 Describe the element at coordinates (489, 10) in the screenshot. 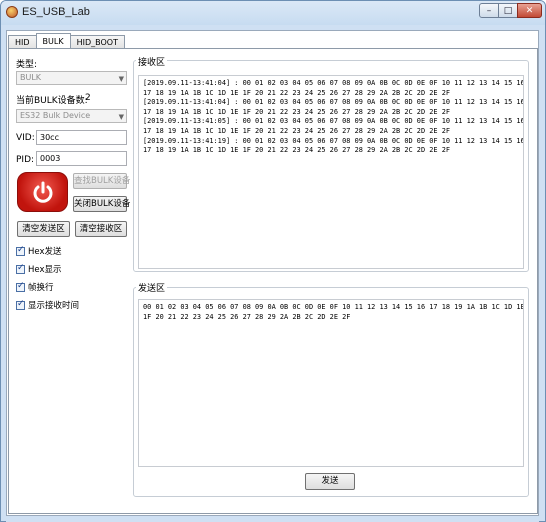

I see `minimize-button: –` at that location.